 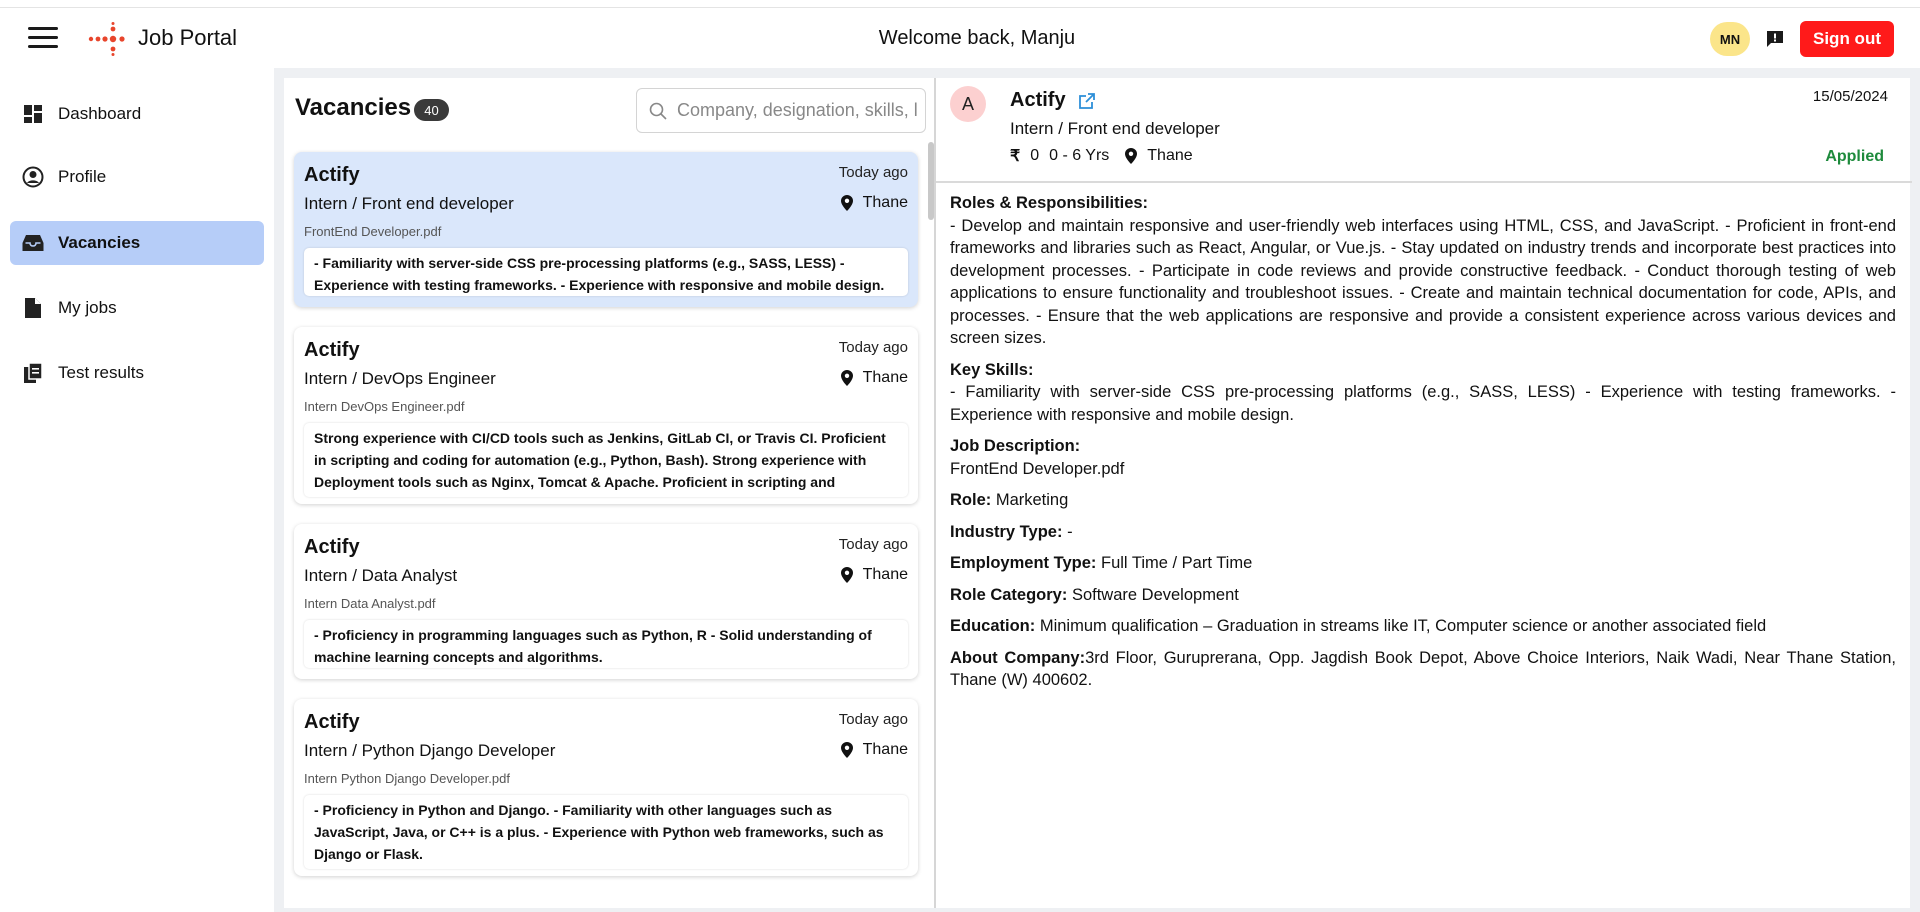 What do you see at coordinates (960, 4) in the screenshot?
I see `top-border` at bounding box center [960, 4].